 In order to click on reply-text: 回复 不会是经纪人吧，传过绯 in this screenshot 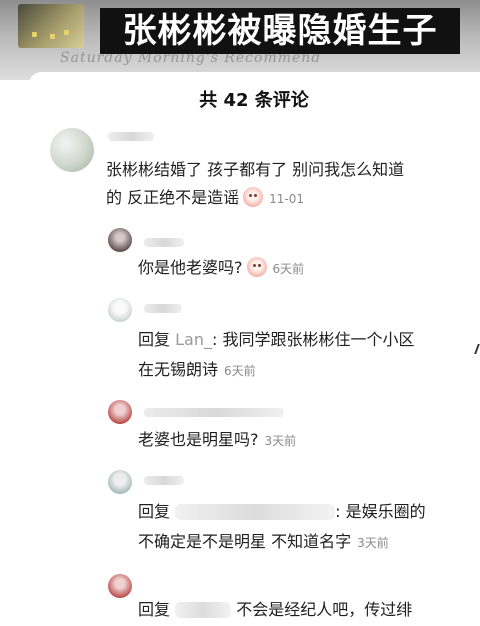, I will do `click(275, 610)`.